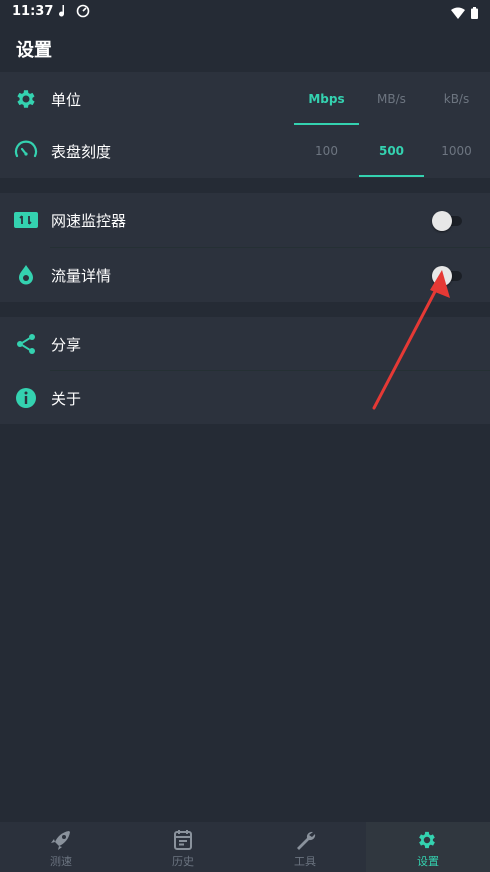  What do you see at coordinates (305, 840) in the screenshot?
I see `wrench-icon` at bounding box center [305, 840].